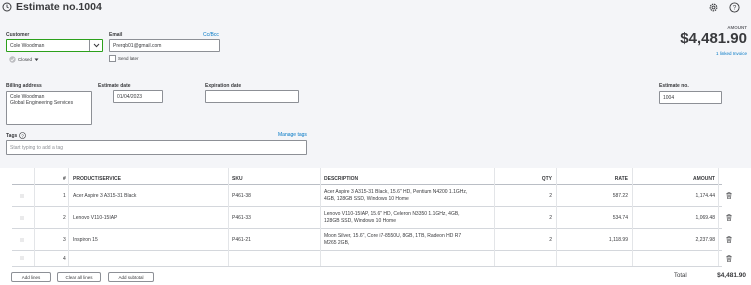 Image resolution: width=751 pixels, height=285 pixels. I want to click on customer-label: Customer, so click(18, 35).